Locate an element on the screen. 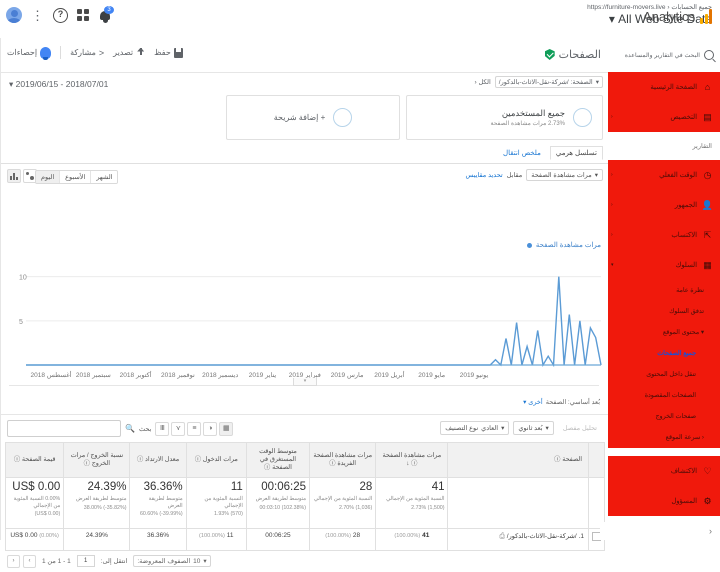 The height and width of the screenshot is (572, 720). sidebar-item-label: الوقت الفعلي is located at coordinates (678, 175).